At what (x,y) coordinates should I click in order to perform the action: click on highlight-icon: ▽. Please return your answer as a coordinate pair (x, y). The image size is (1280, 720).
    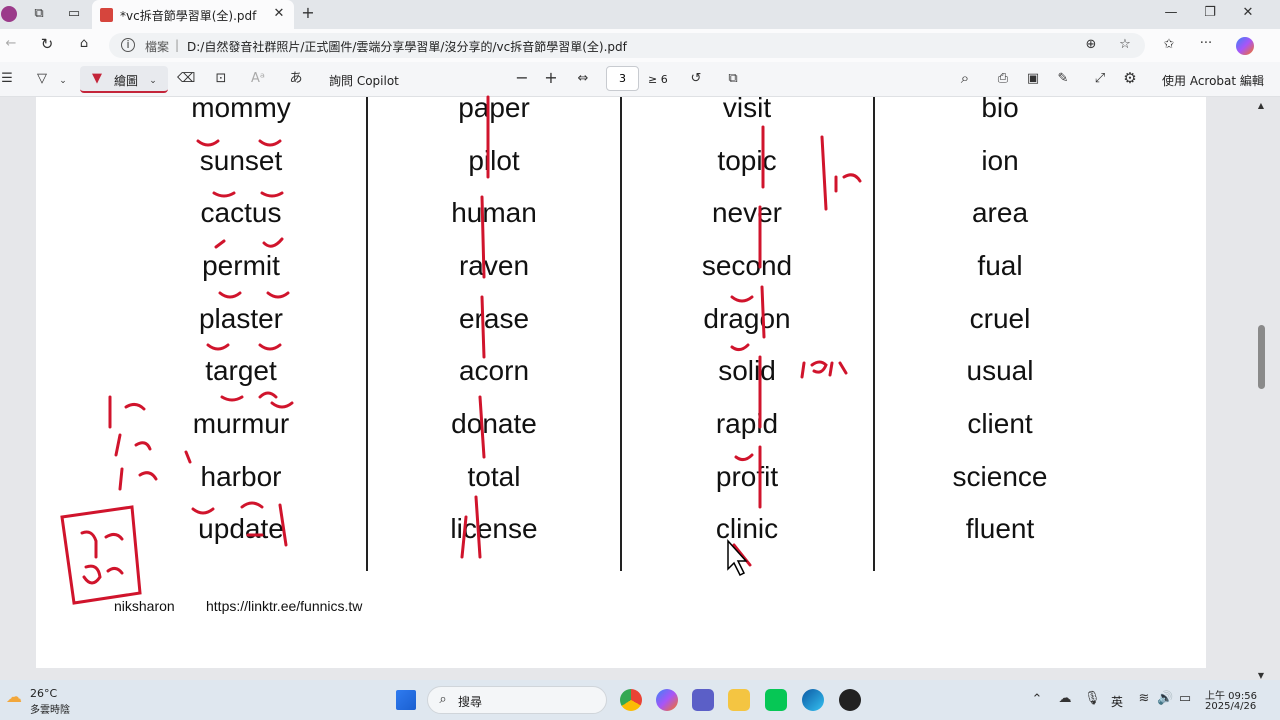
    Looking at the image, I should click on (42, 79).